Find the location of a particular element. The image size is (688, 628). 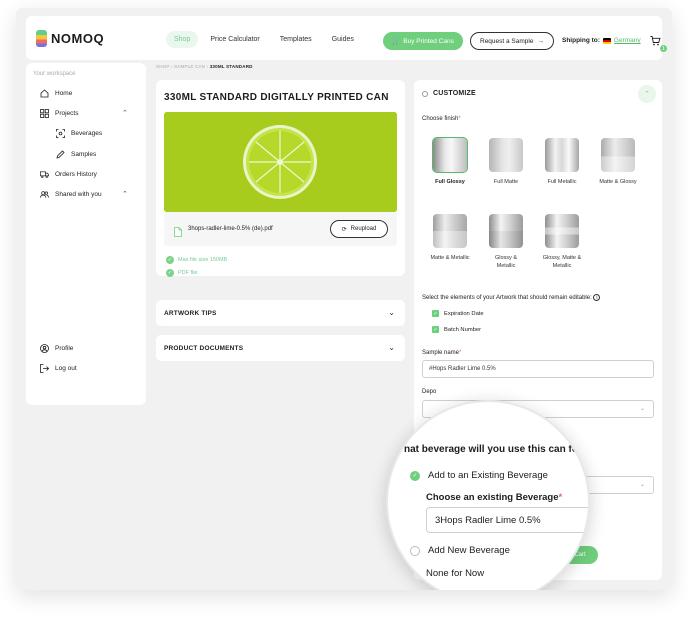

artwork-preview is located at coordinates (280, 162).